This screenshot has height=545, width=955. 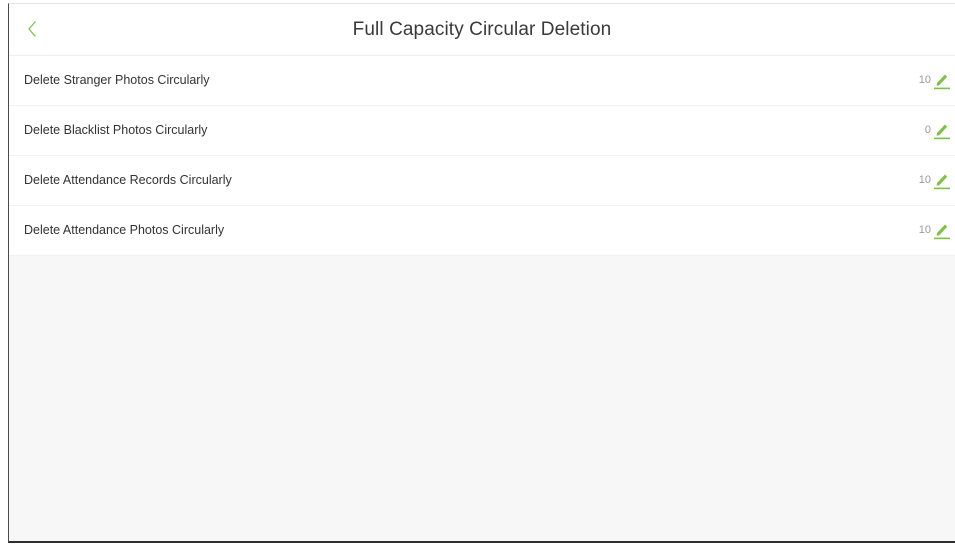 What do you see at coordinates (927, 130) in the screenshot?
I see `setting-value: 0` at bounding box center [927, 130].